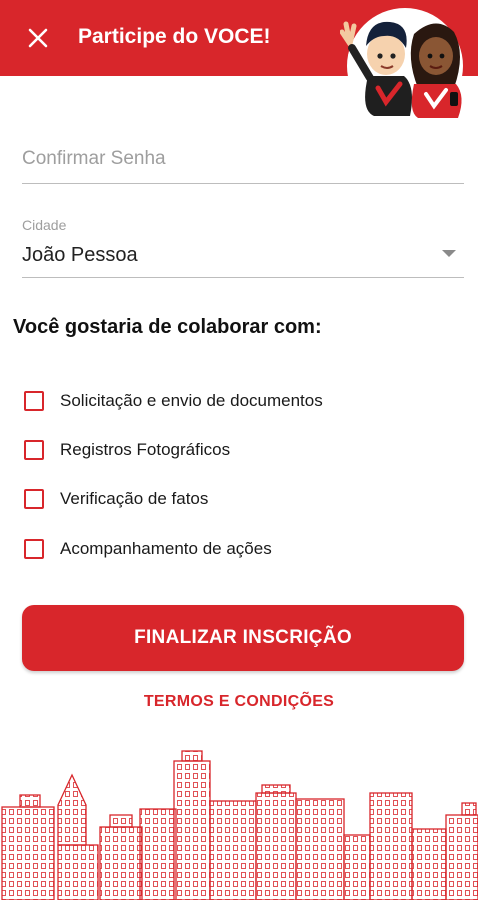  What do you see at coordinates (134, 498) in the screenshot?
I see `option-label: Verificação de fatos` at bounding box center [134, 498].